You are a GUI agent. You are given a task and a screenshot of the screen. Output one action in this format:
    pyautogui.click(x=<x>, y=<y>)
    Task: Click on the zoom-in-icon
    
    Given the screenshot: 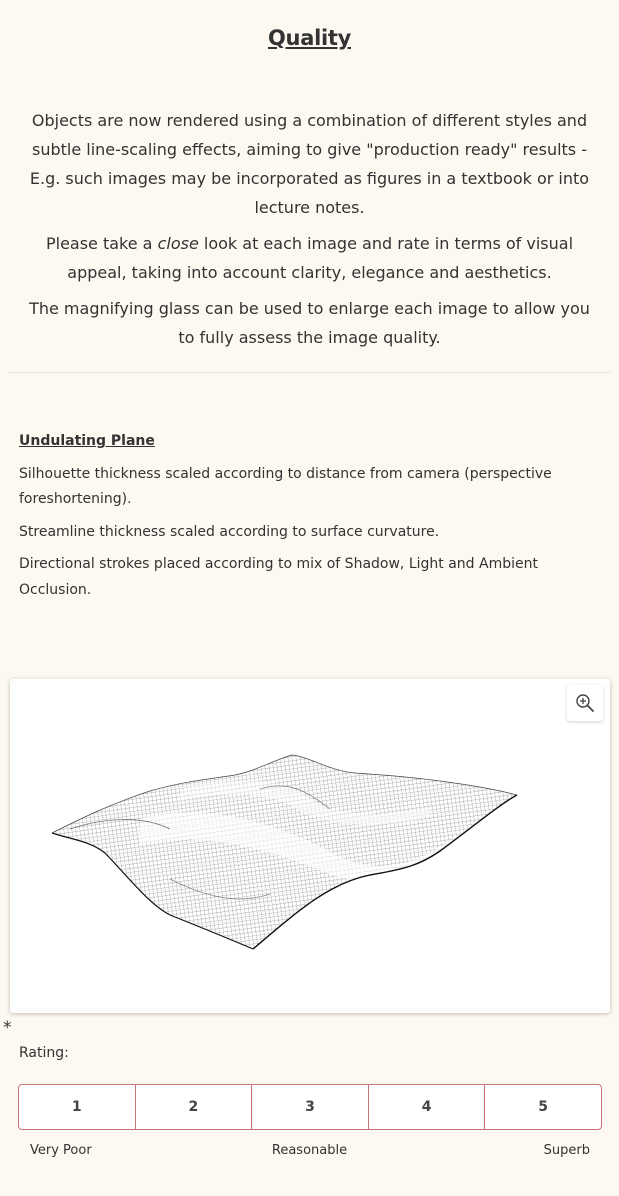 What is the action you would take?
    pyautogui.click(x=585, y=703)
    